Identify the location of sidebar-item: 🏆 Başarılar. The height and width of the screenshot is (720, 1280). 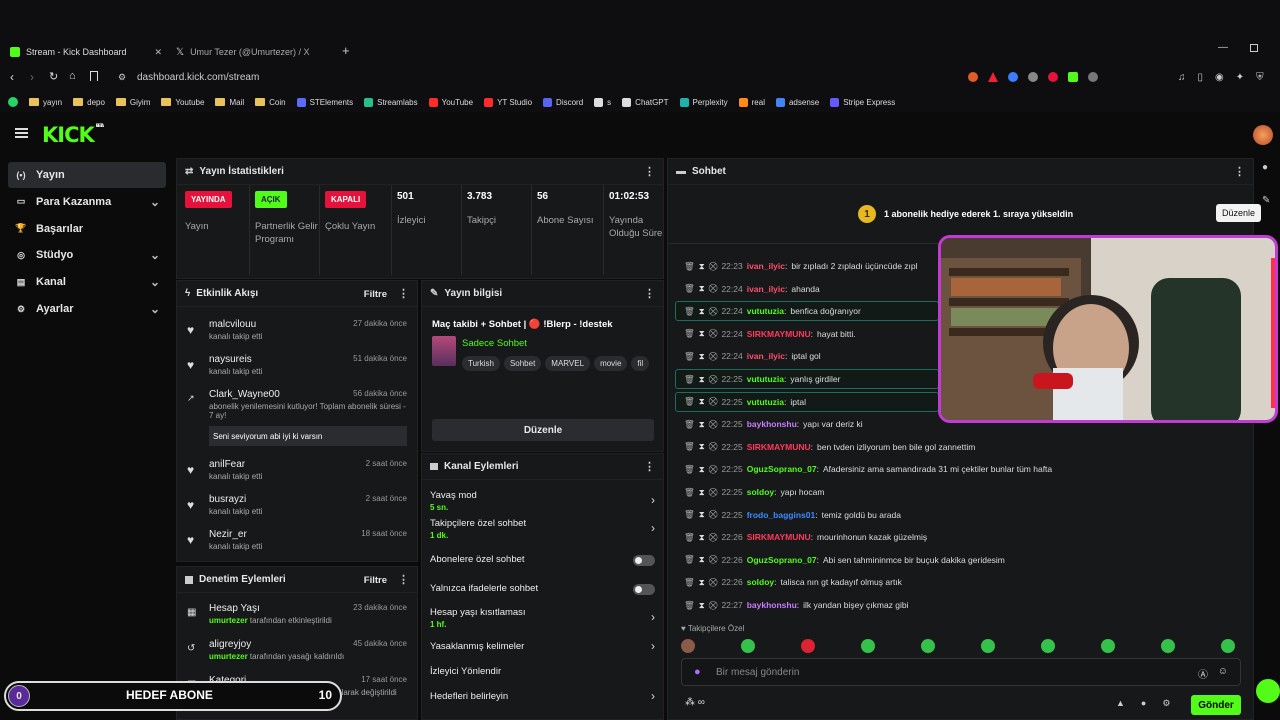
(87, 229).